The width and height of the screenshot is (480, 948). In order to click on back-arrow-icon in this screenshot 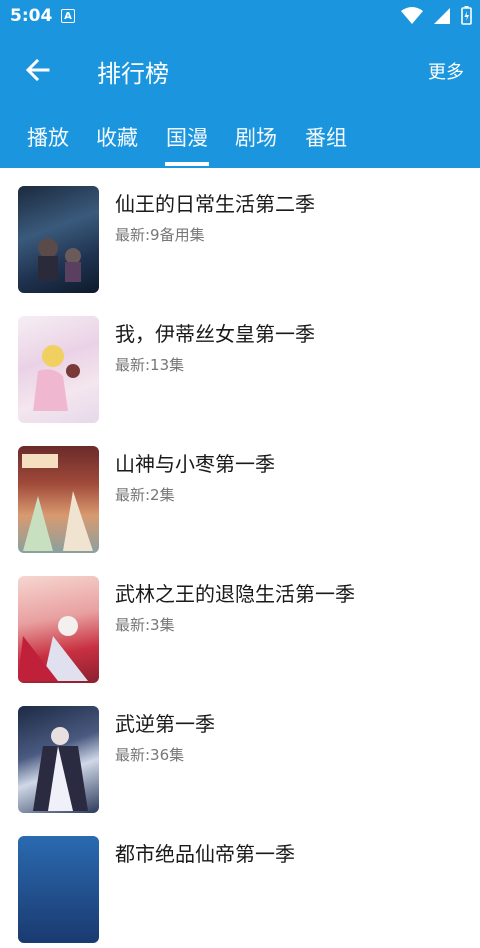, I will do `click(38, 70)`.